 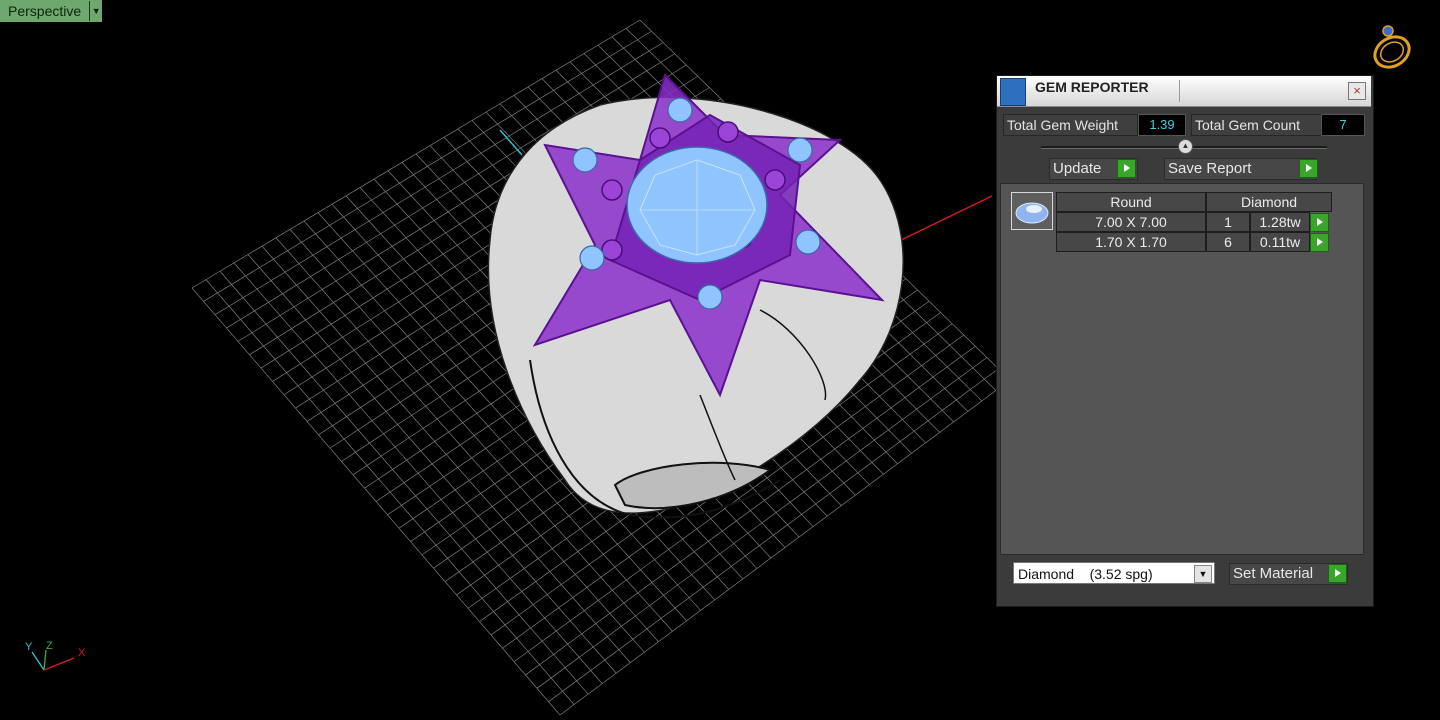 I want to click on round-diamond-icon, so click(x=1032, y=213).